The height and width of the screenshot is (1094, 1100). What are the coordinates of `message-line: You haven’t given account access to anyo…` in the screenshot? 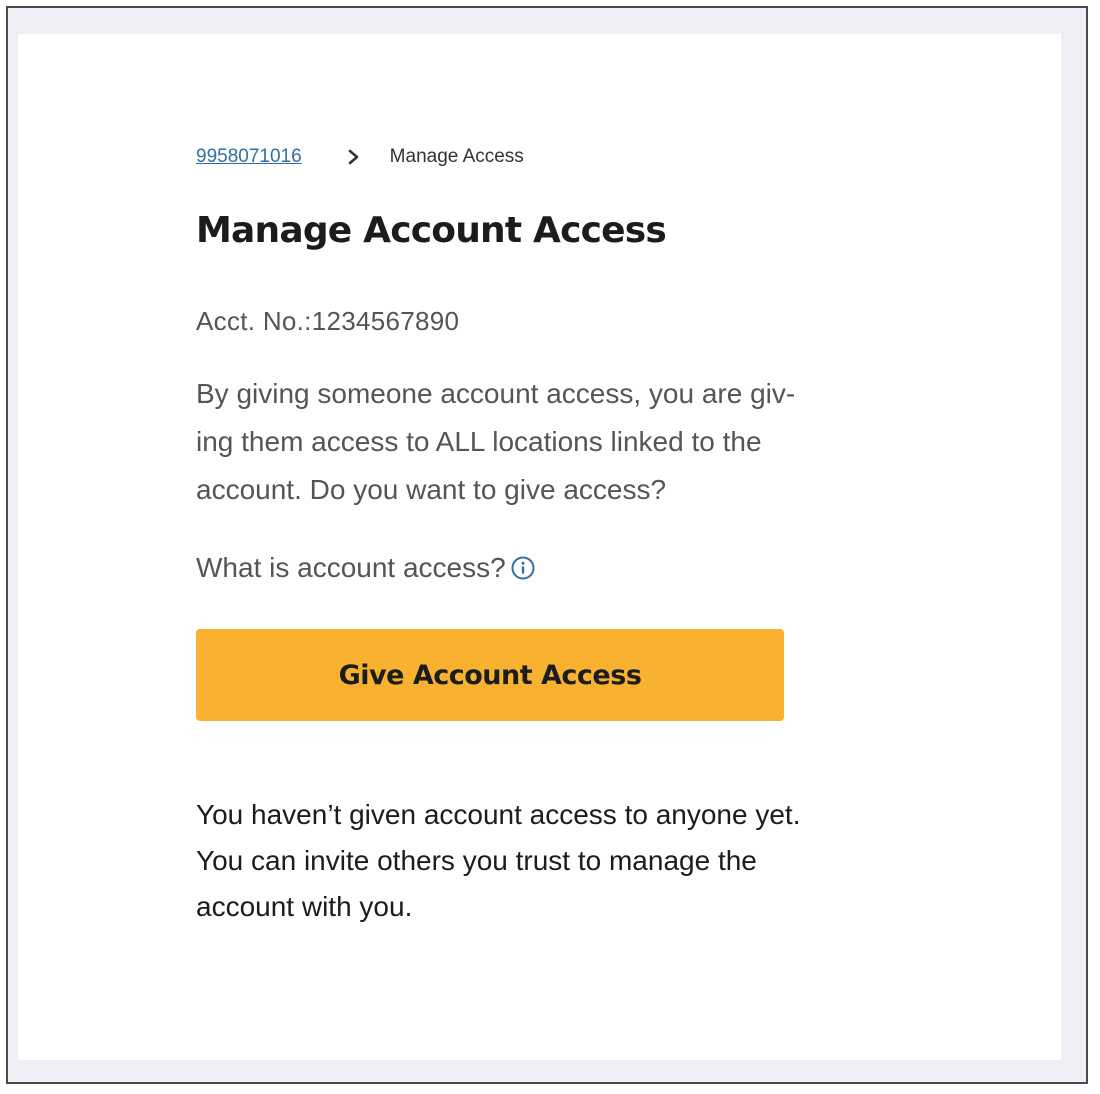 It's located at (498, 814).